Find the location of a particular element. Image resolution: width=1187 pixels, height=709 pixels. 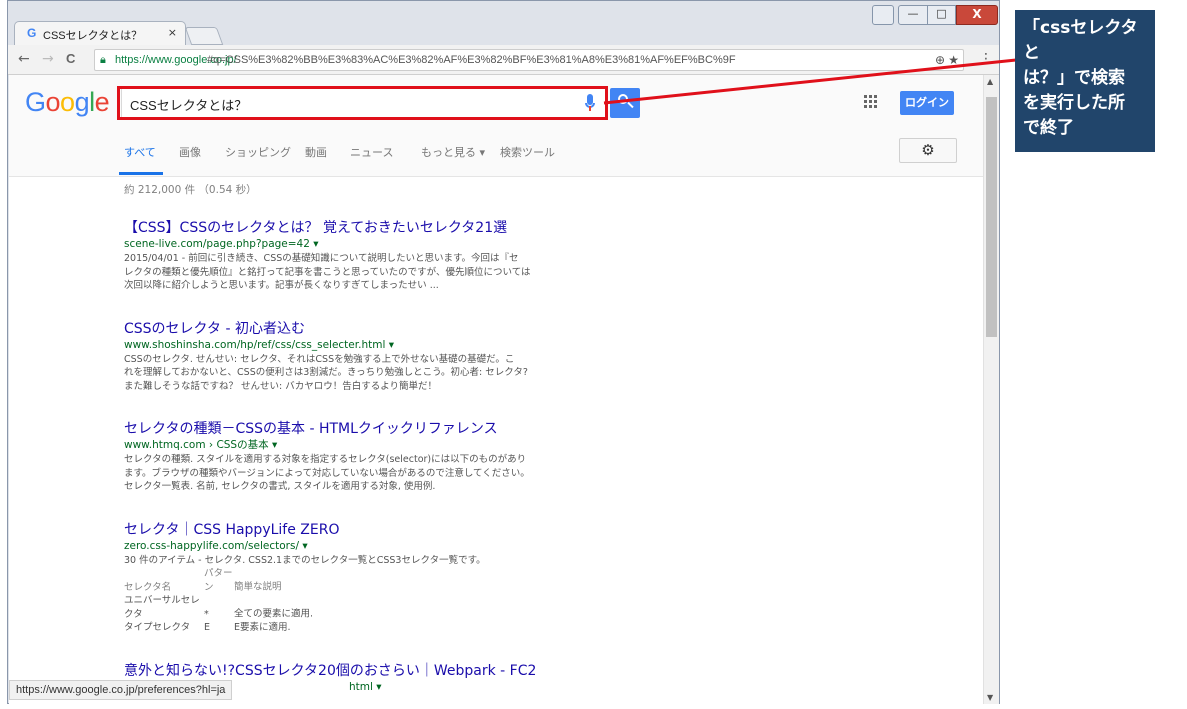

annotation-callout: 「cssセレクタと は？」で検索 を実行した所 で終了 is located at coordinates (1085, 81).